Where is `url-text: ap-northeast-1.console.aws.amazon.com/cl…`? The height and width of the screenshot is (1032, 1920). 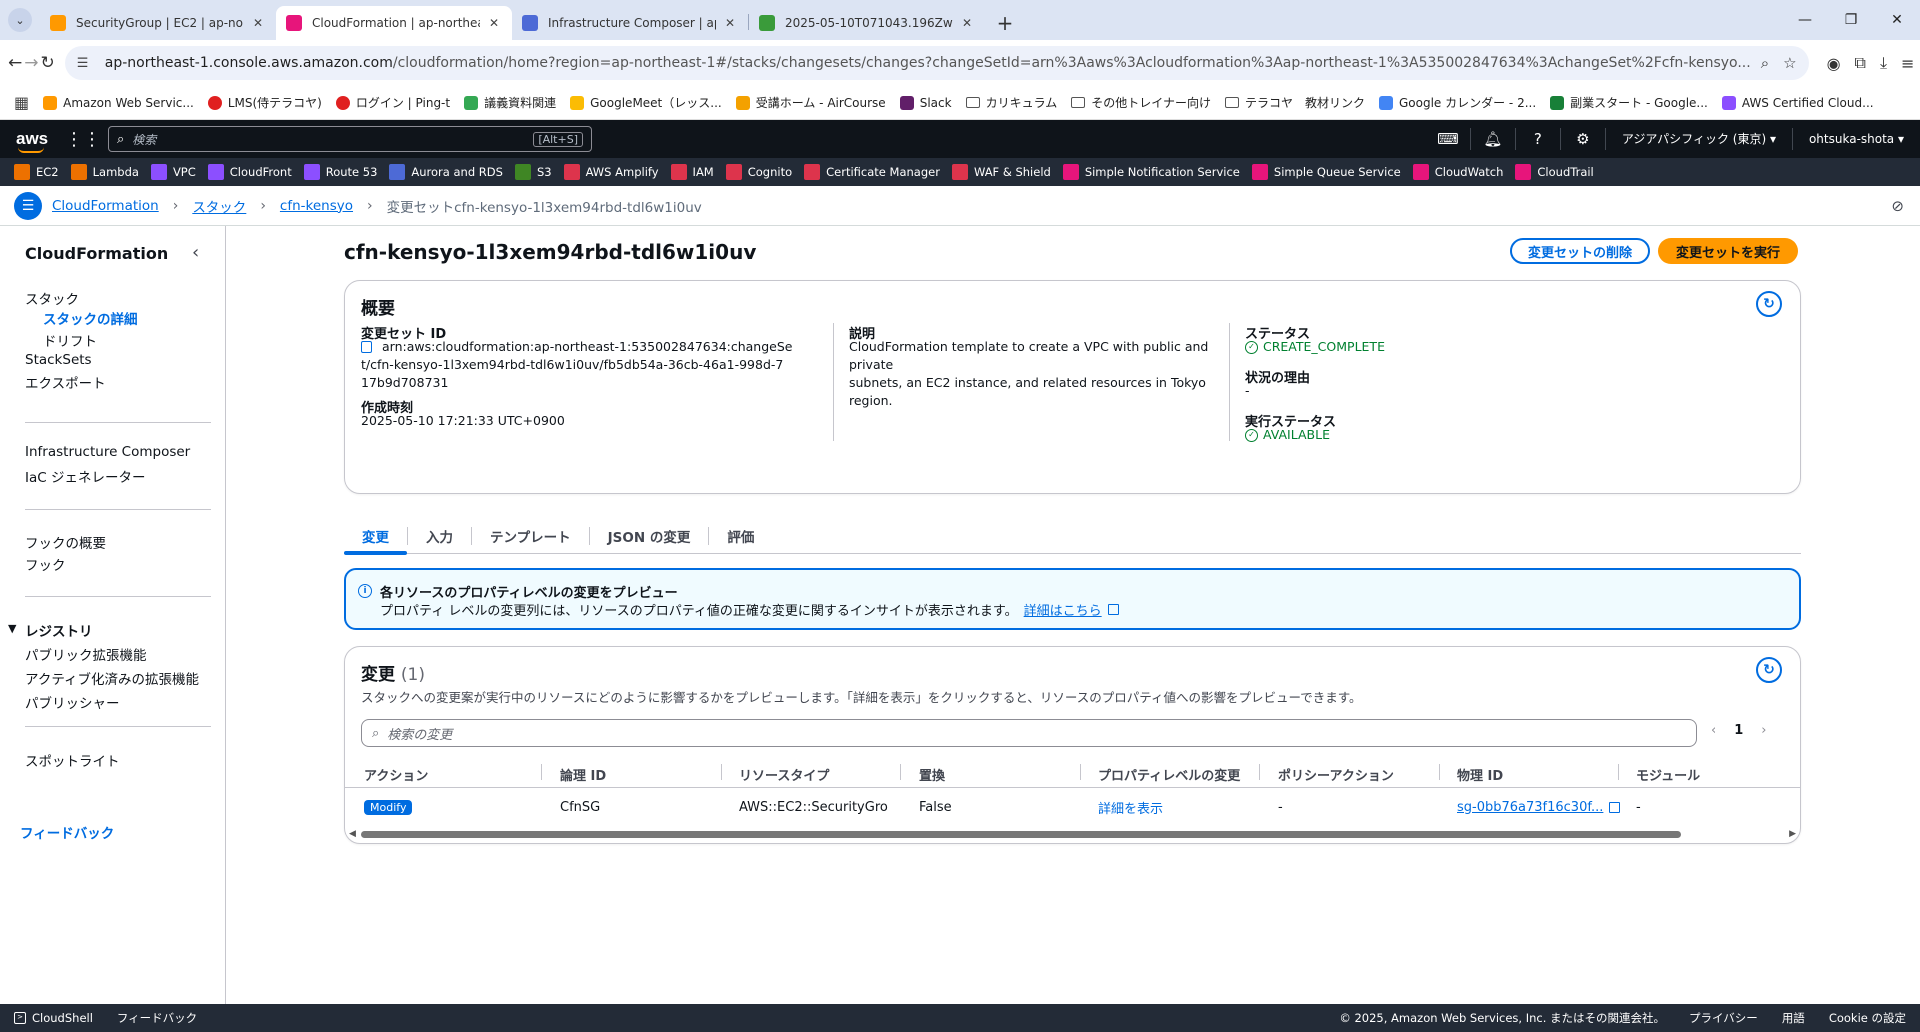 url-text: ap-northeast-1.console.aws.amazon.com/cl… is located at coordinates (928, 63).